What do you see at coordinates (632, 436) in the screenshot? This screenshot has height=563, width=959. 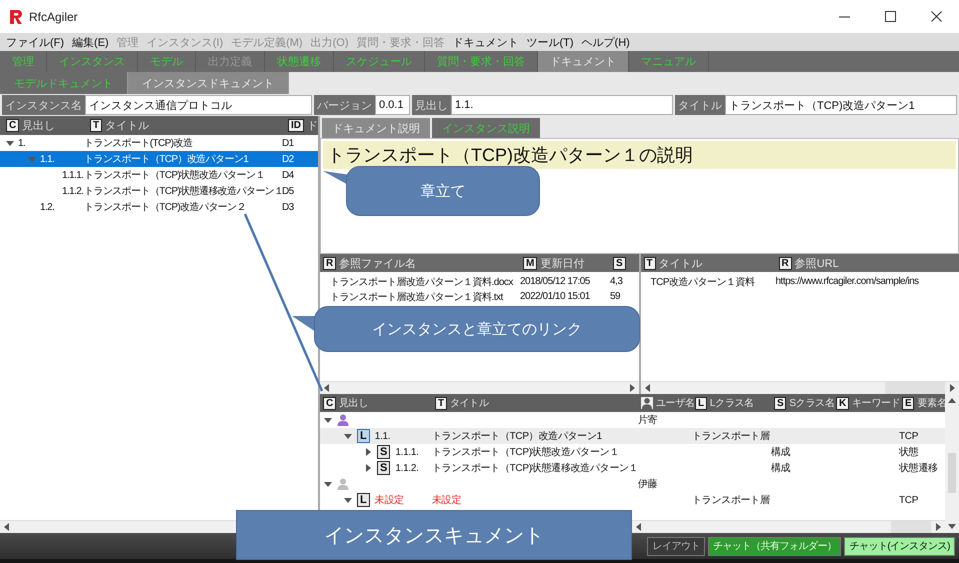 I see `tree-row: L 1.1. トランスポート（TCP）改造パターン1 トランスポート層 TCP` at bounding box center [632, 436].